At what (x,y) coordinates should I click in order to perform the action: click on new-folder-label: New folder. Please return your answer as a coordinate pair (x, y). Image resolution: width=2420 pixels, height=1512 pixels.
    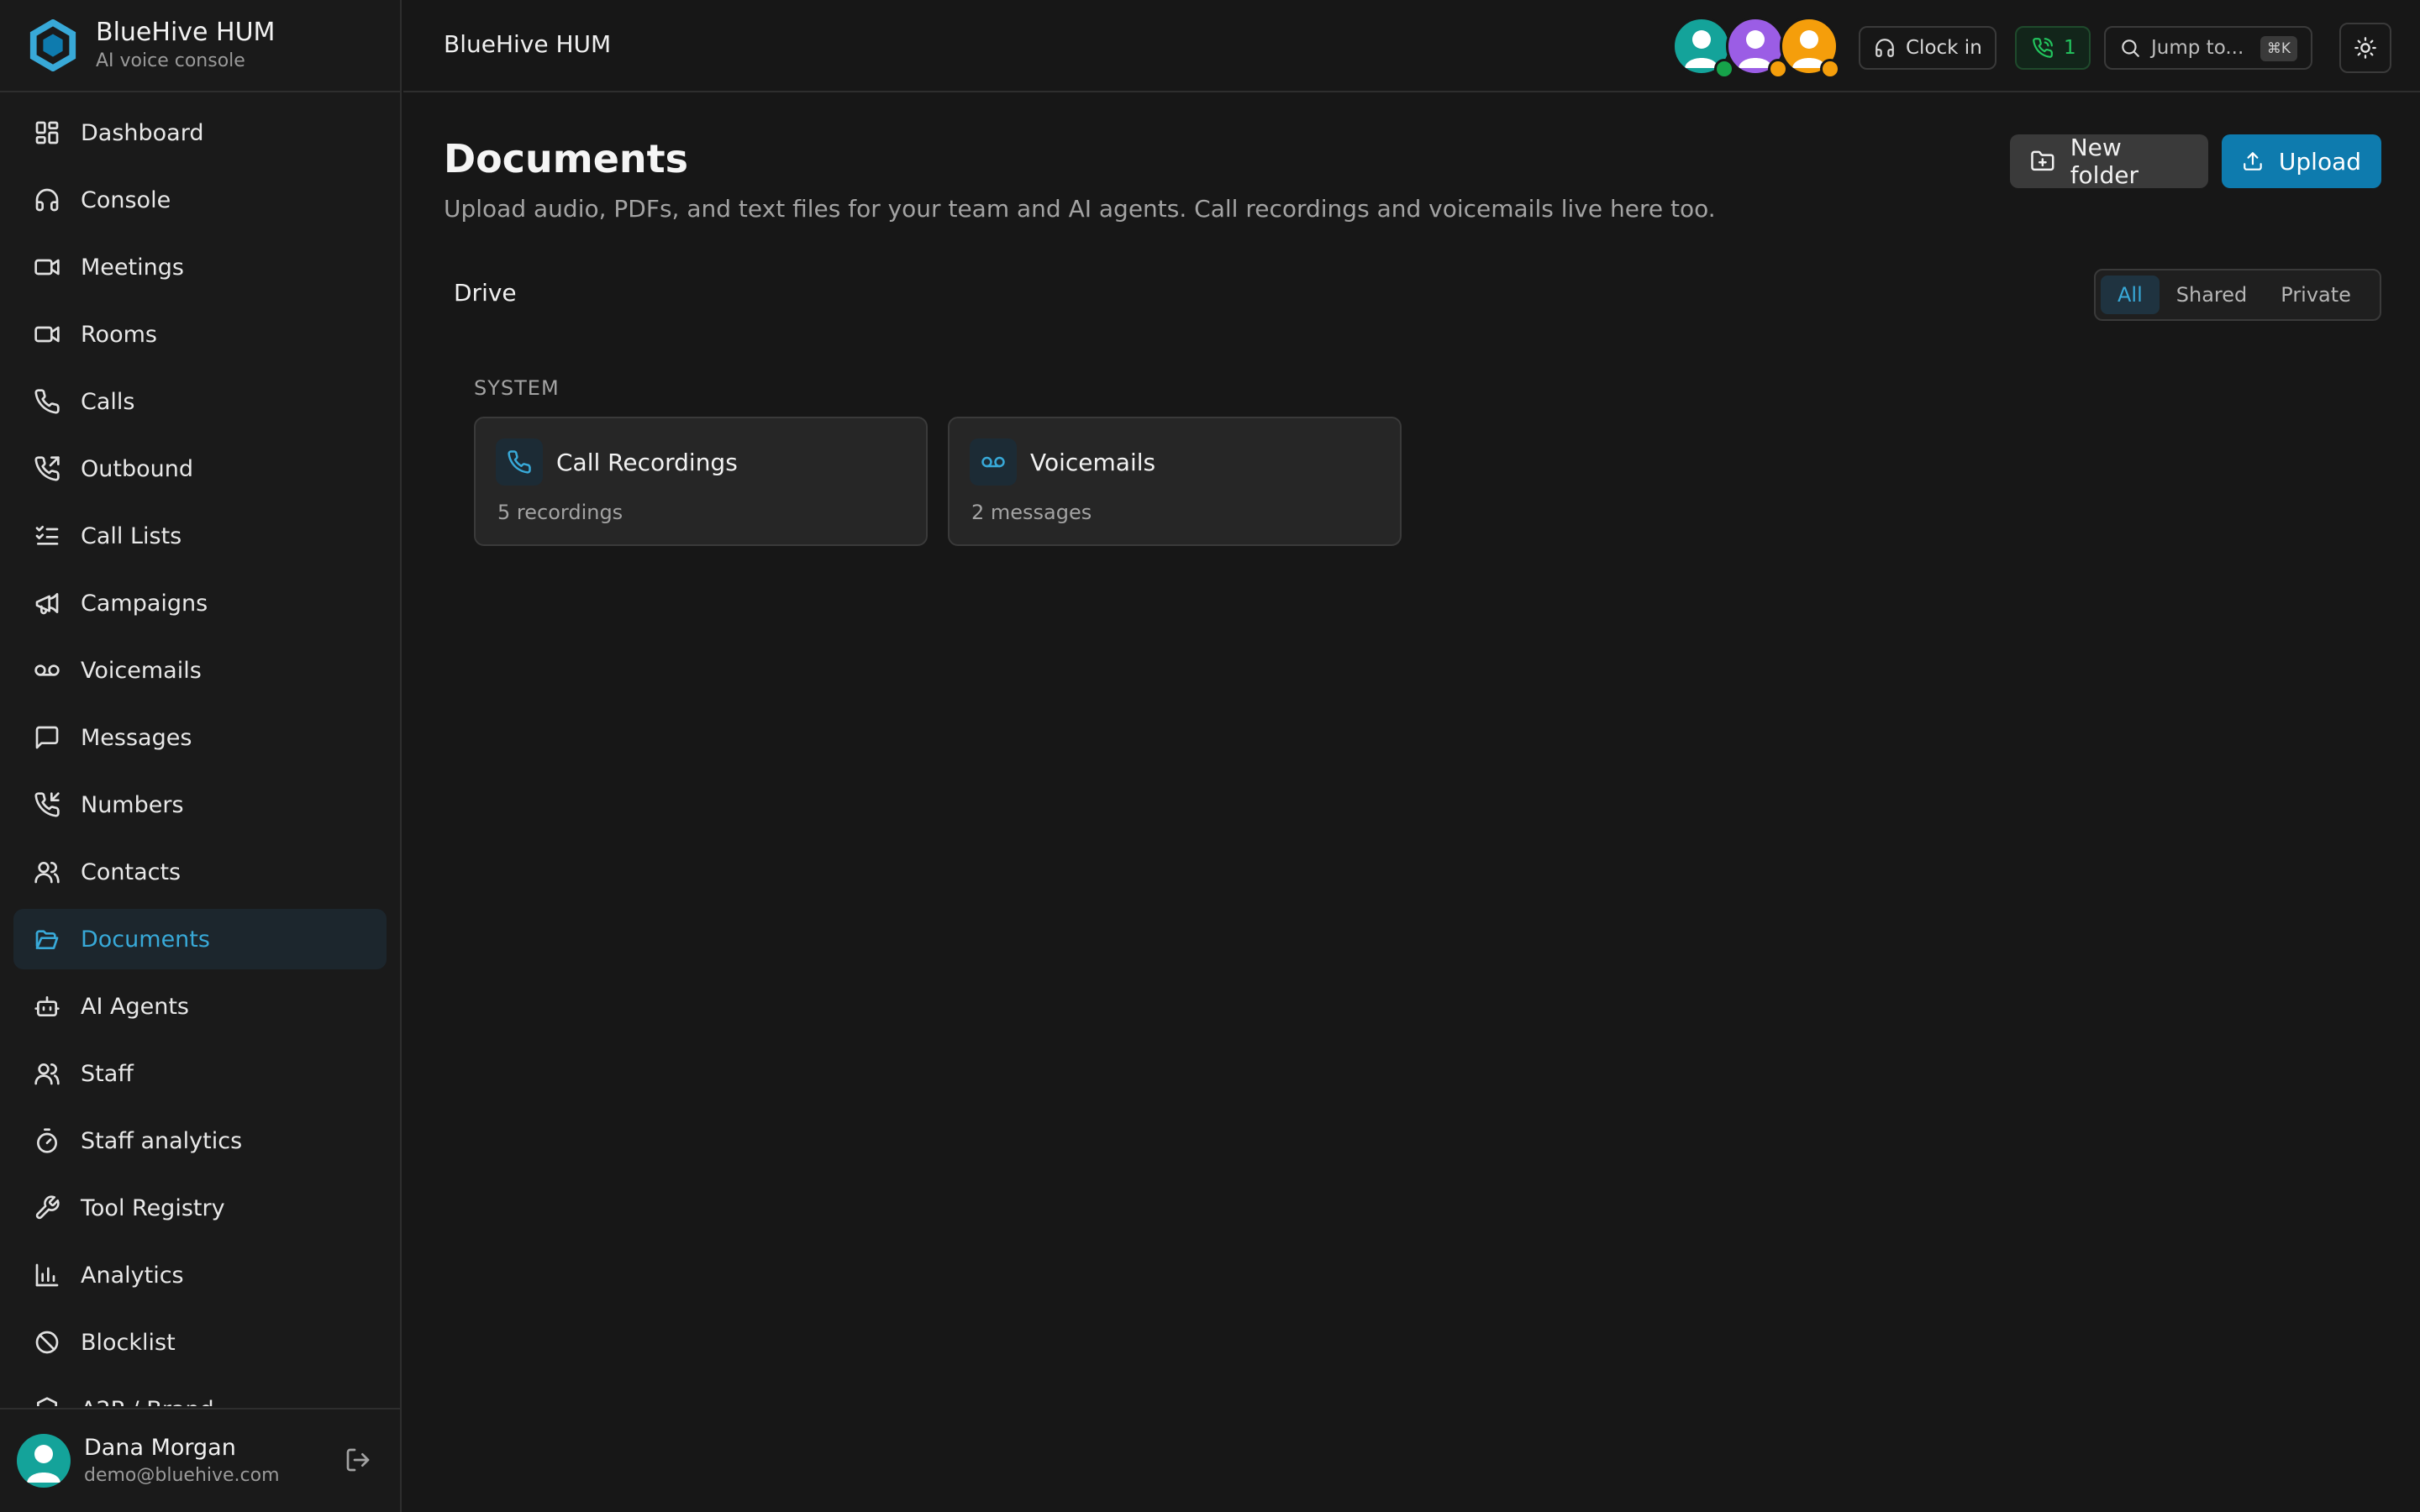
    Looking at the image, I should click on (2104, 161).